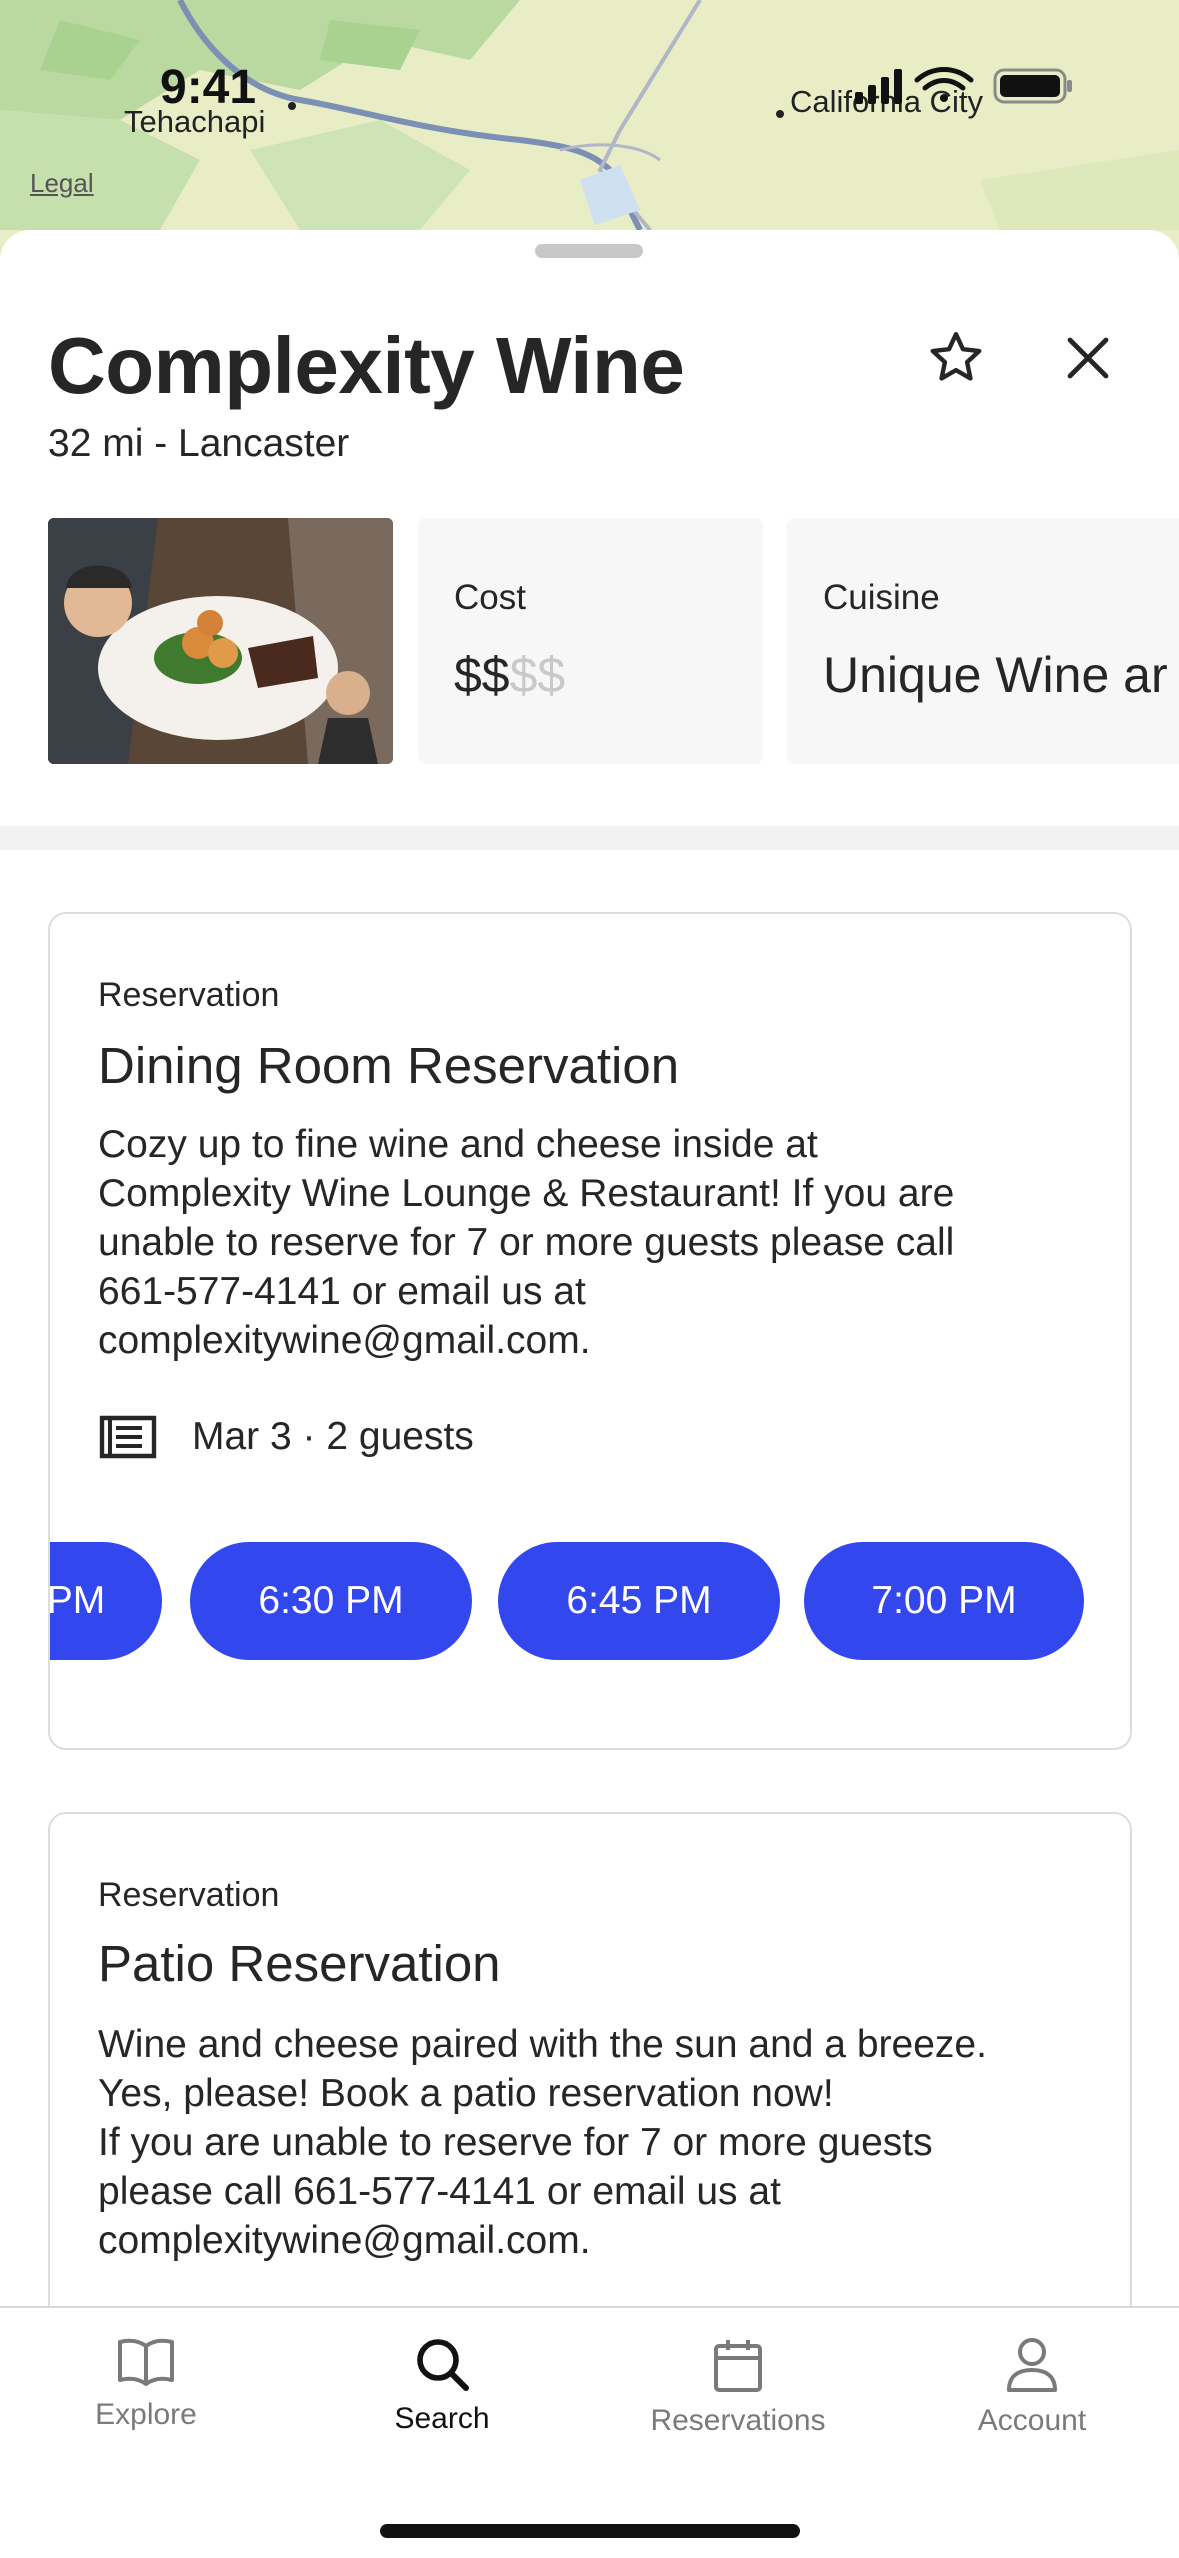  I want to click on time-slot-button: 7:00 PM, so click(944, 1601).